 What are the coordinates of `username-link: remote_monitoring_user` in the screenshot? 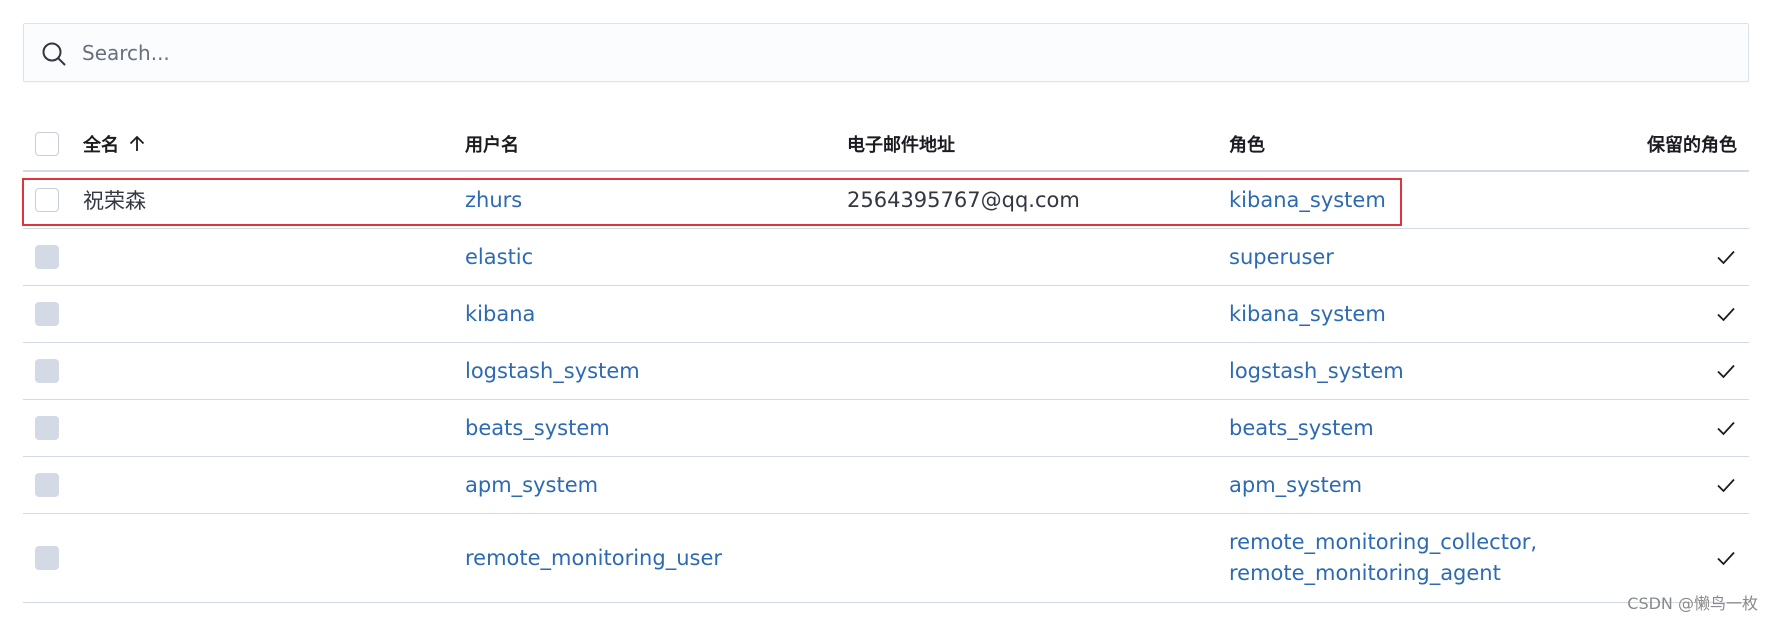 It's located at (593, 558).